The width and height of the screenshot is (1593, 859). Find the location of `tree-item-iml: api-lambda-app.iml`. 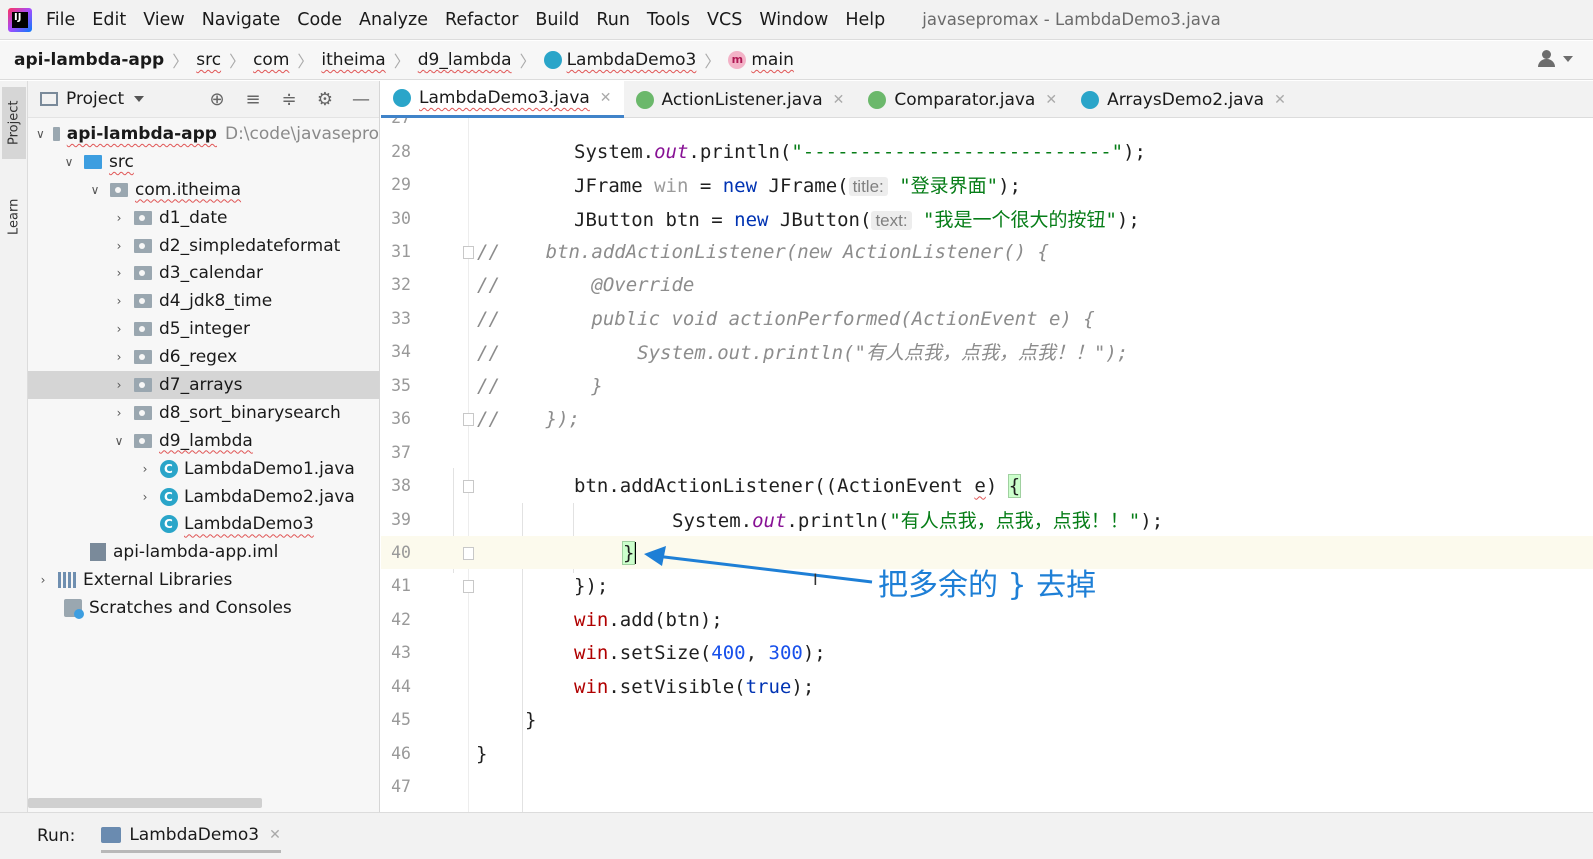

tree-item-iml: api-lambda-app.iml is located at coordinates (203, 552).